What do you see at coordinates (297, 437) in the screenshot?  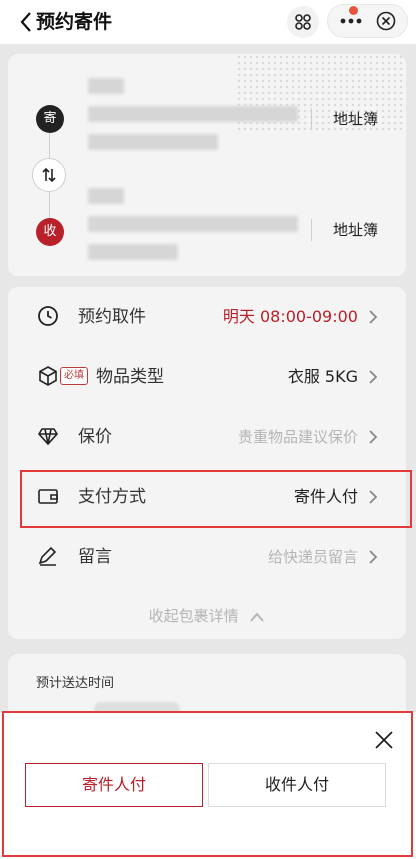 I see `insurance-value: 贵重物品建议保价` at bounding box center [297, 437].